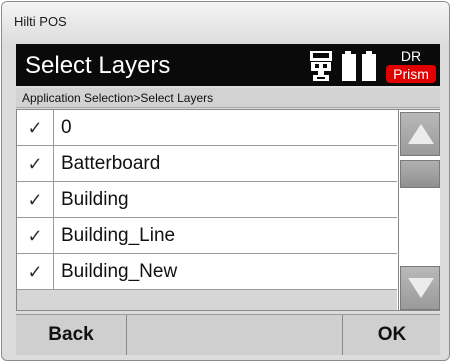 This screenshot has height=364, width=453. I want to click on battery-icon, so click(359, 66).